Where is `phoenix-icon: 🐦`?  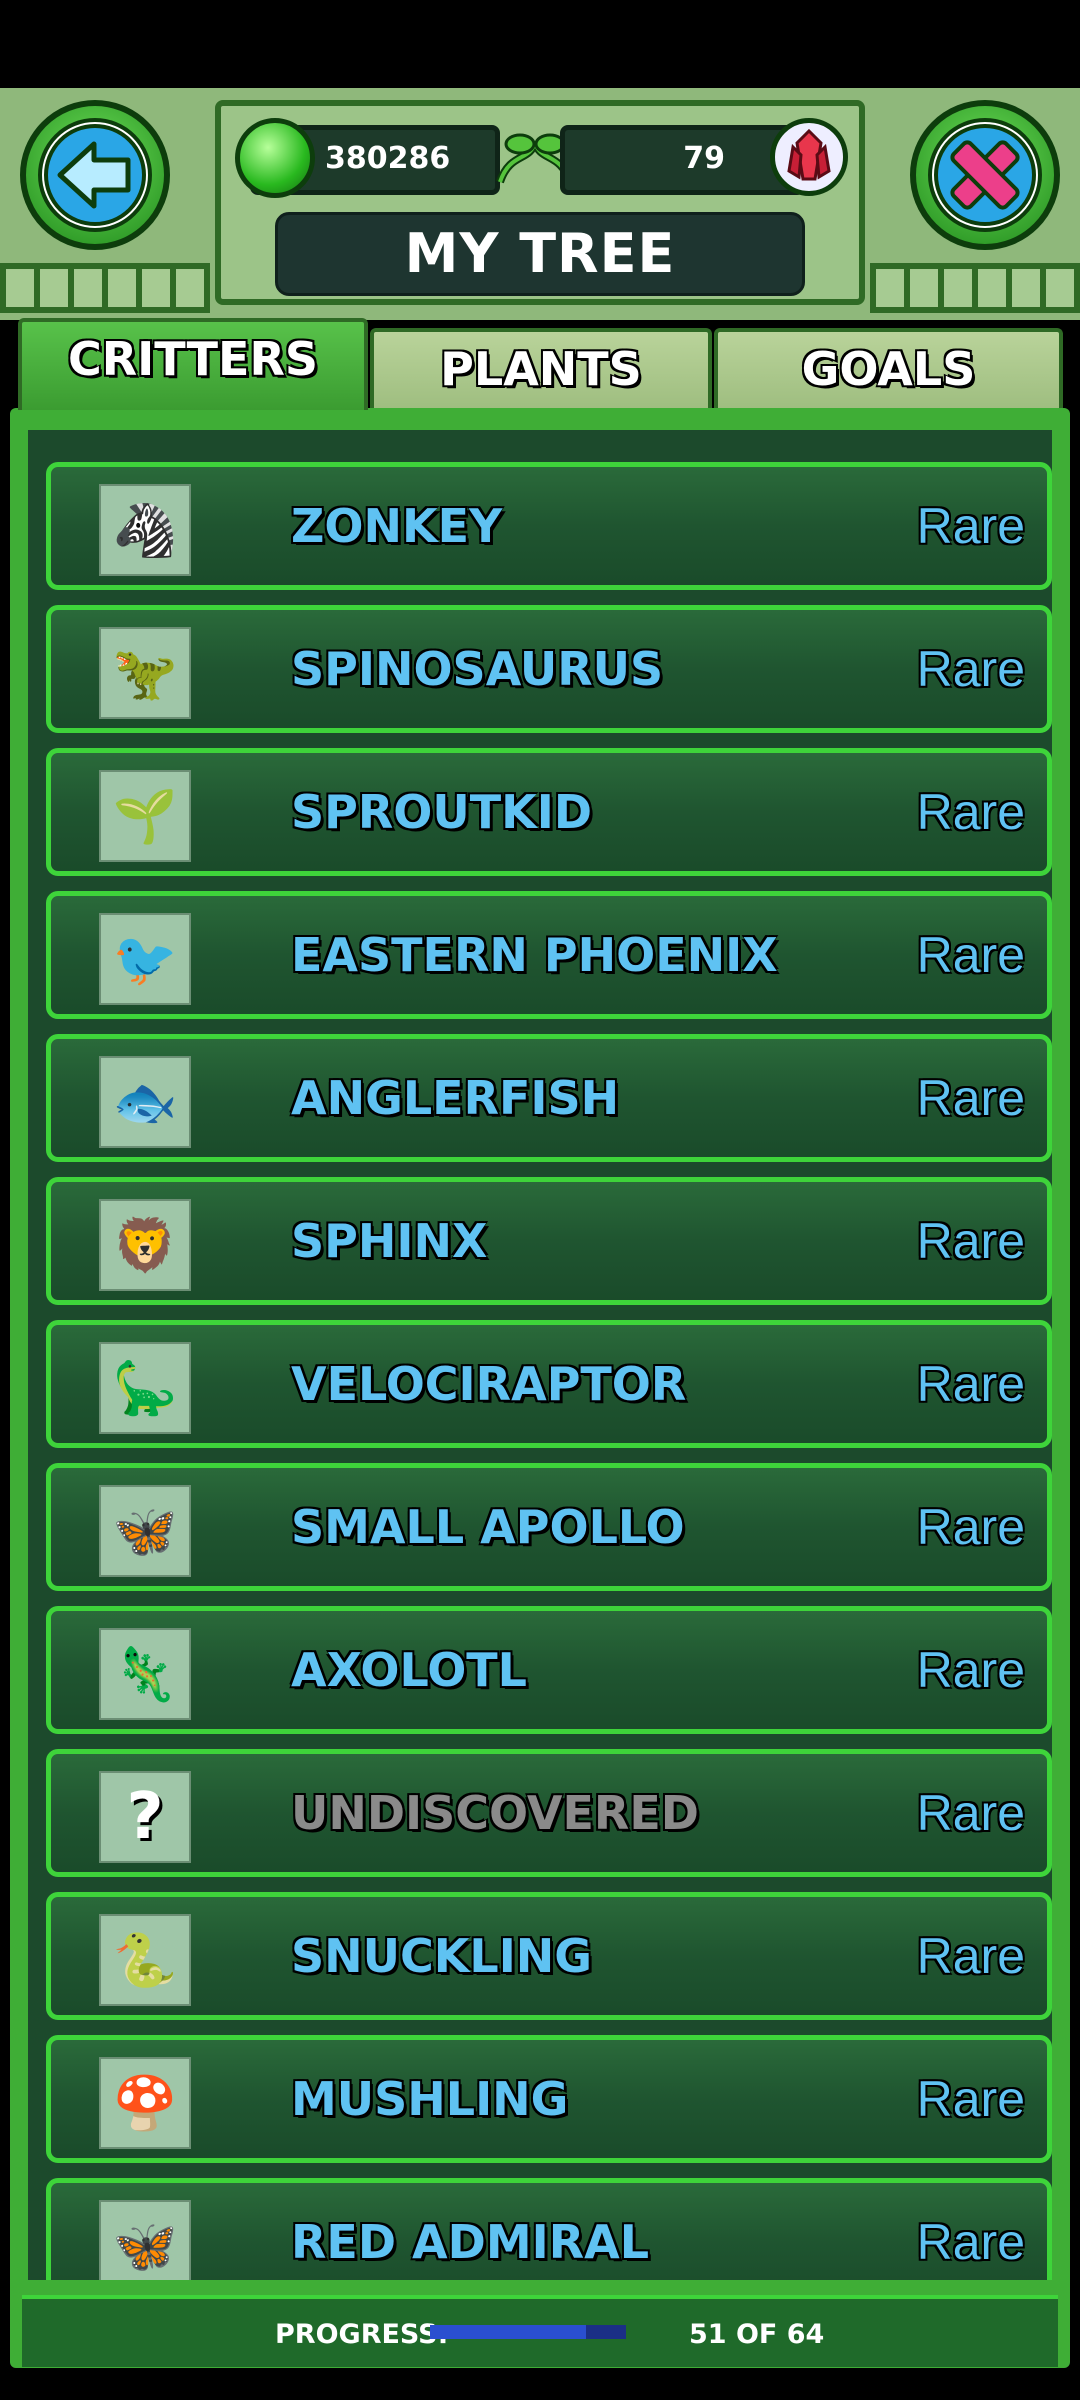 phoenix-icon: 🐦 is located at coordinates (145, 959).